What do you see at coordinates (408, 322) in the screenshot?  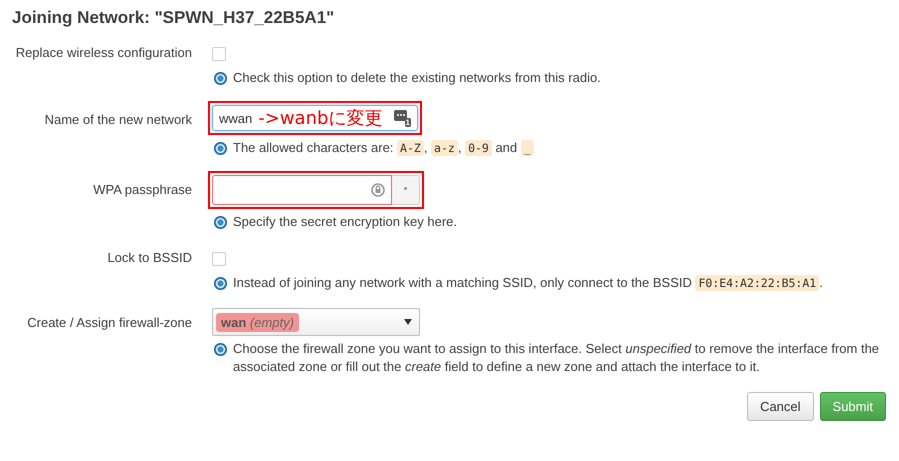 I see `caret-icon` at bounding box center [408, 322].